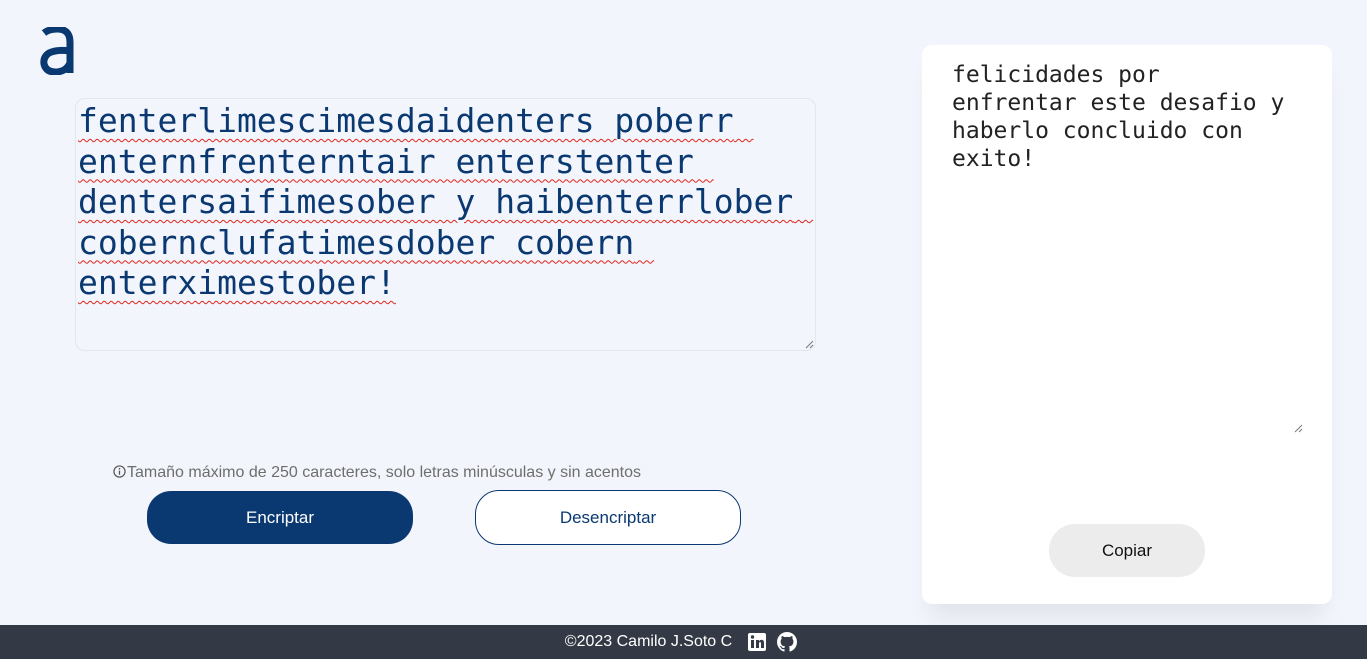 The height and width of the screenshot is (659, 1367). What do you see at coordinates (608, 517) in the screenshot?
I see `decrypt-button: Desencriptar` at bounding box center [608, 517].